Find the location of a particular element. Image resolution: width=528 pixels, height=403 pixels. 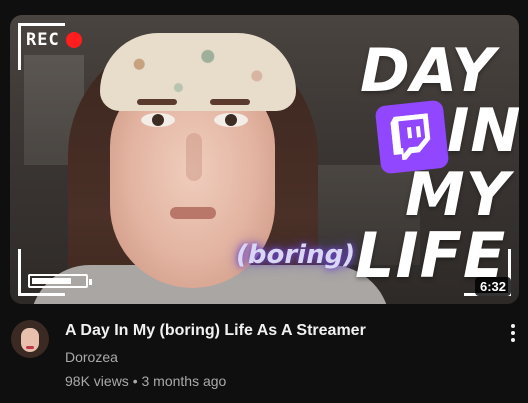

thumbnail-person-bandana is located at coordinates (198, 72).